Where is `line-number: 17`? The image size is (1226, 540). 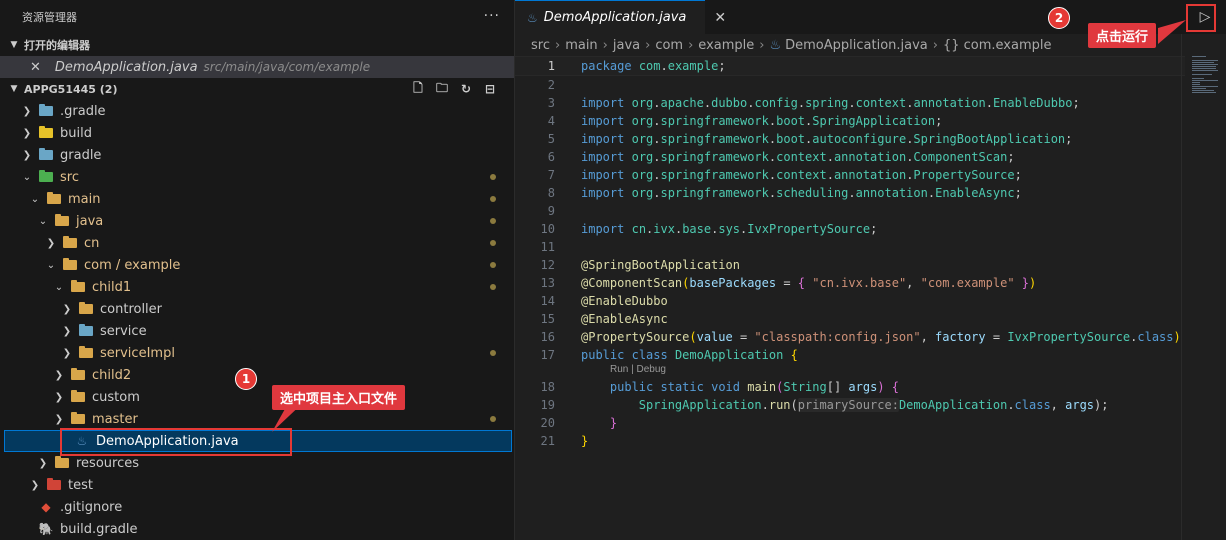
line-number: 17 is located at coordinates (547, 355).